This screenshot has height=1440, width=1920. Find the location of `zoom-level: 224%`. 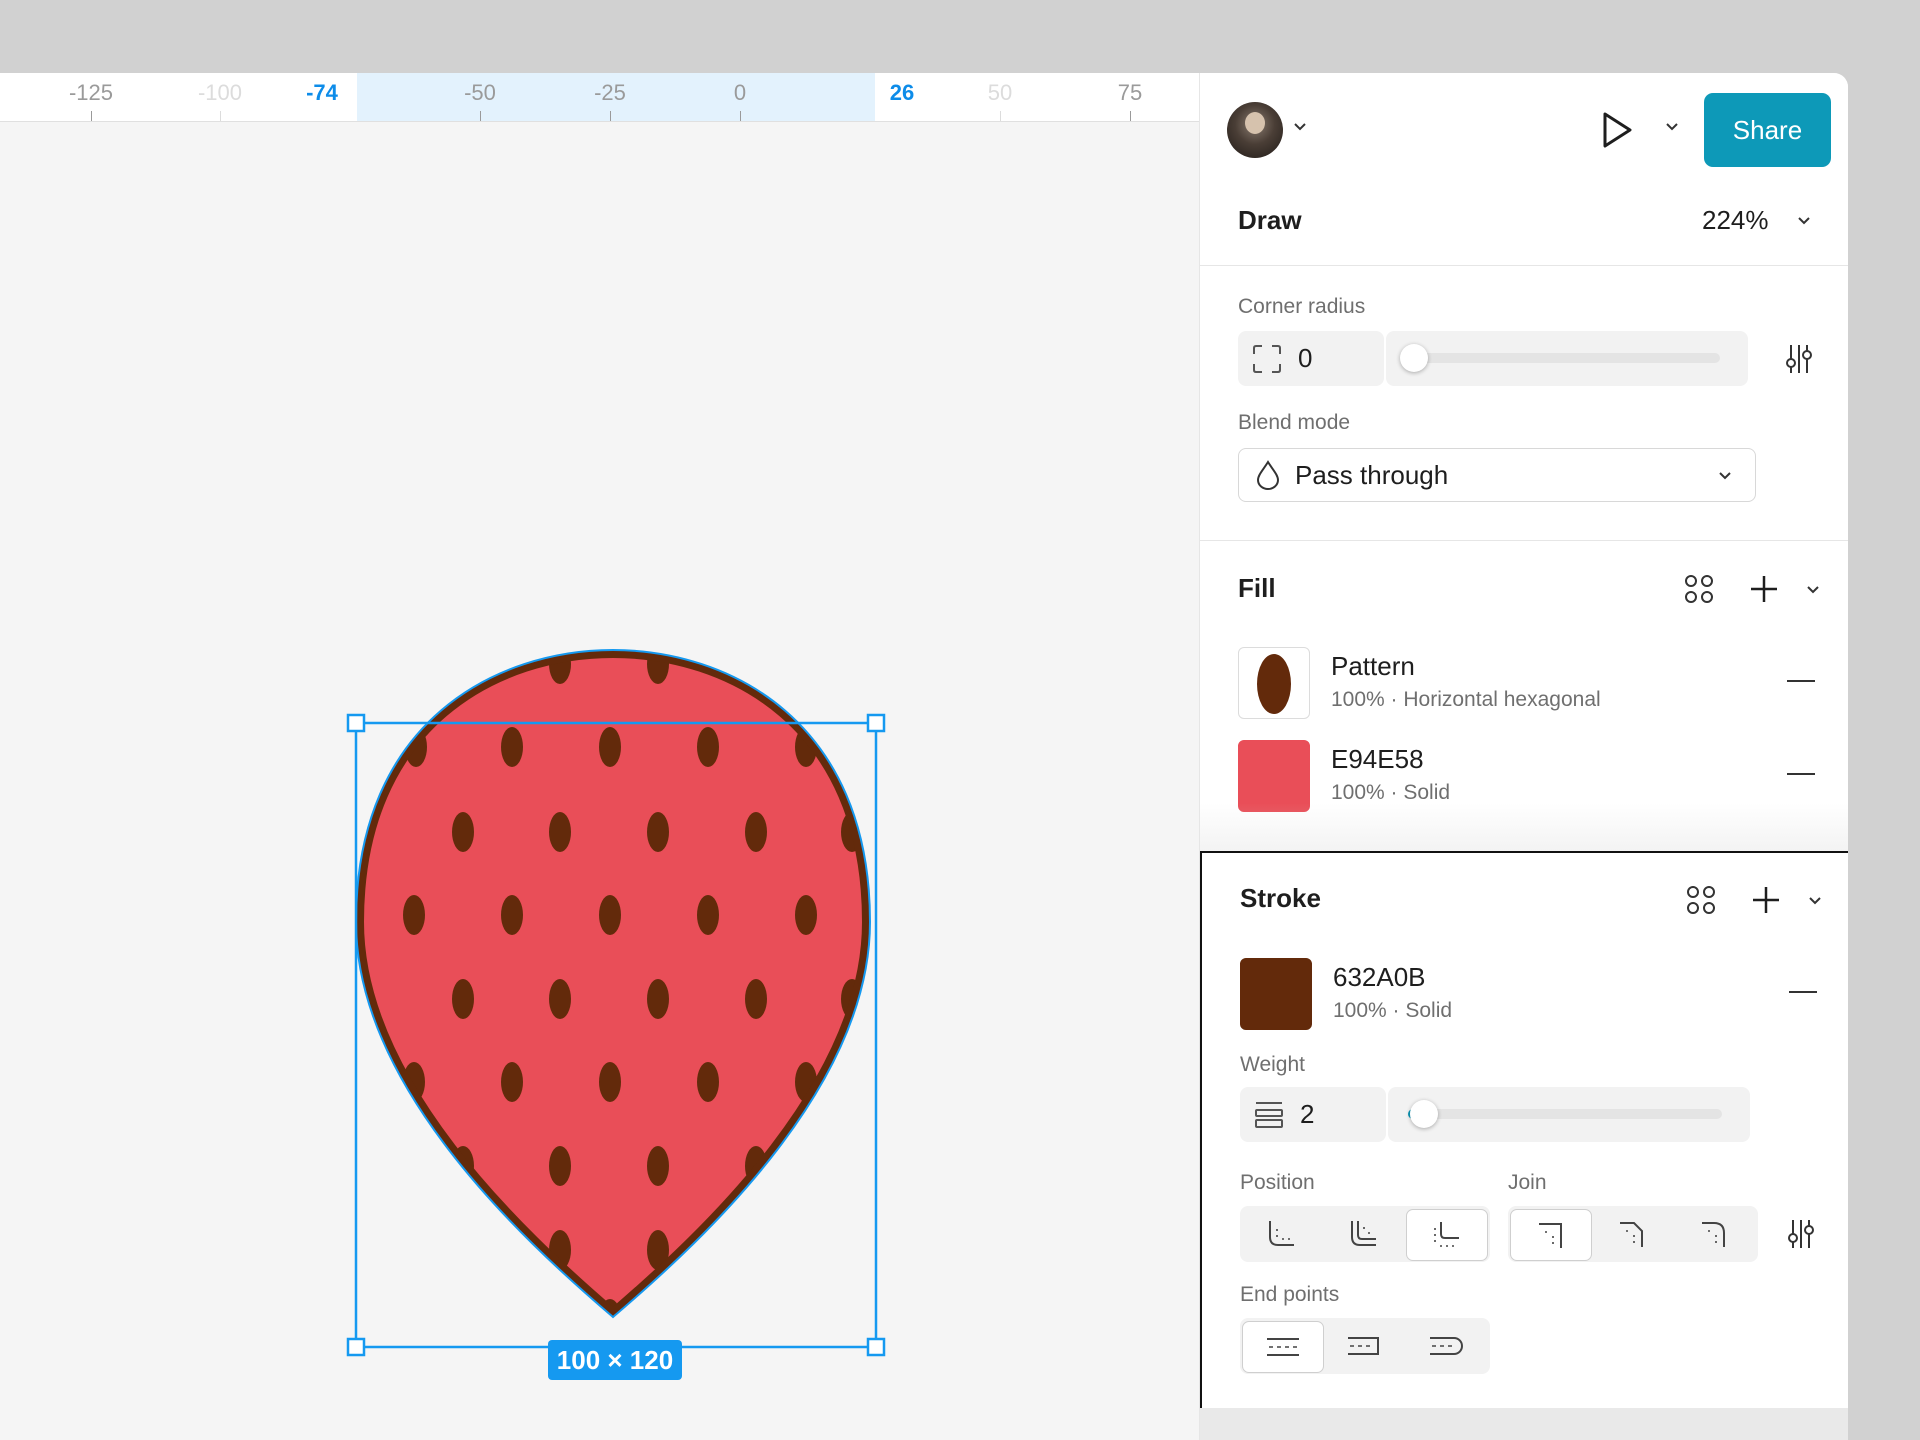

zoom-level: 224% is located at coordinates (1735, 220).